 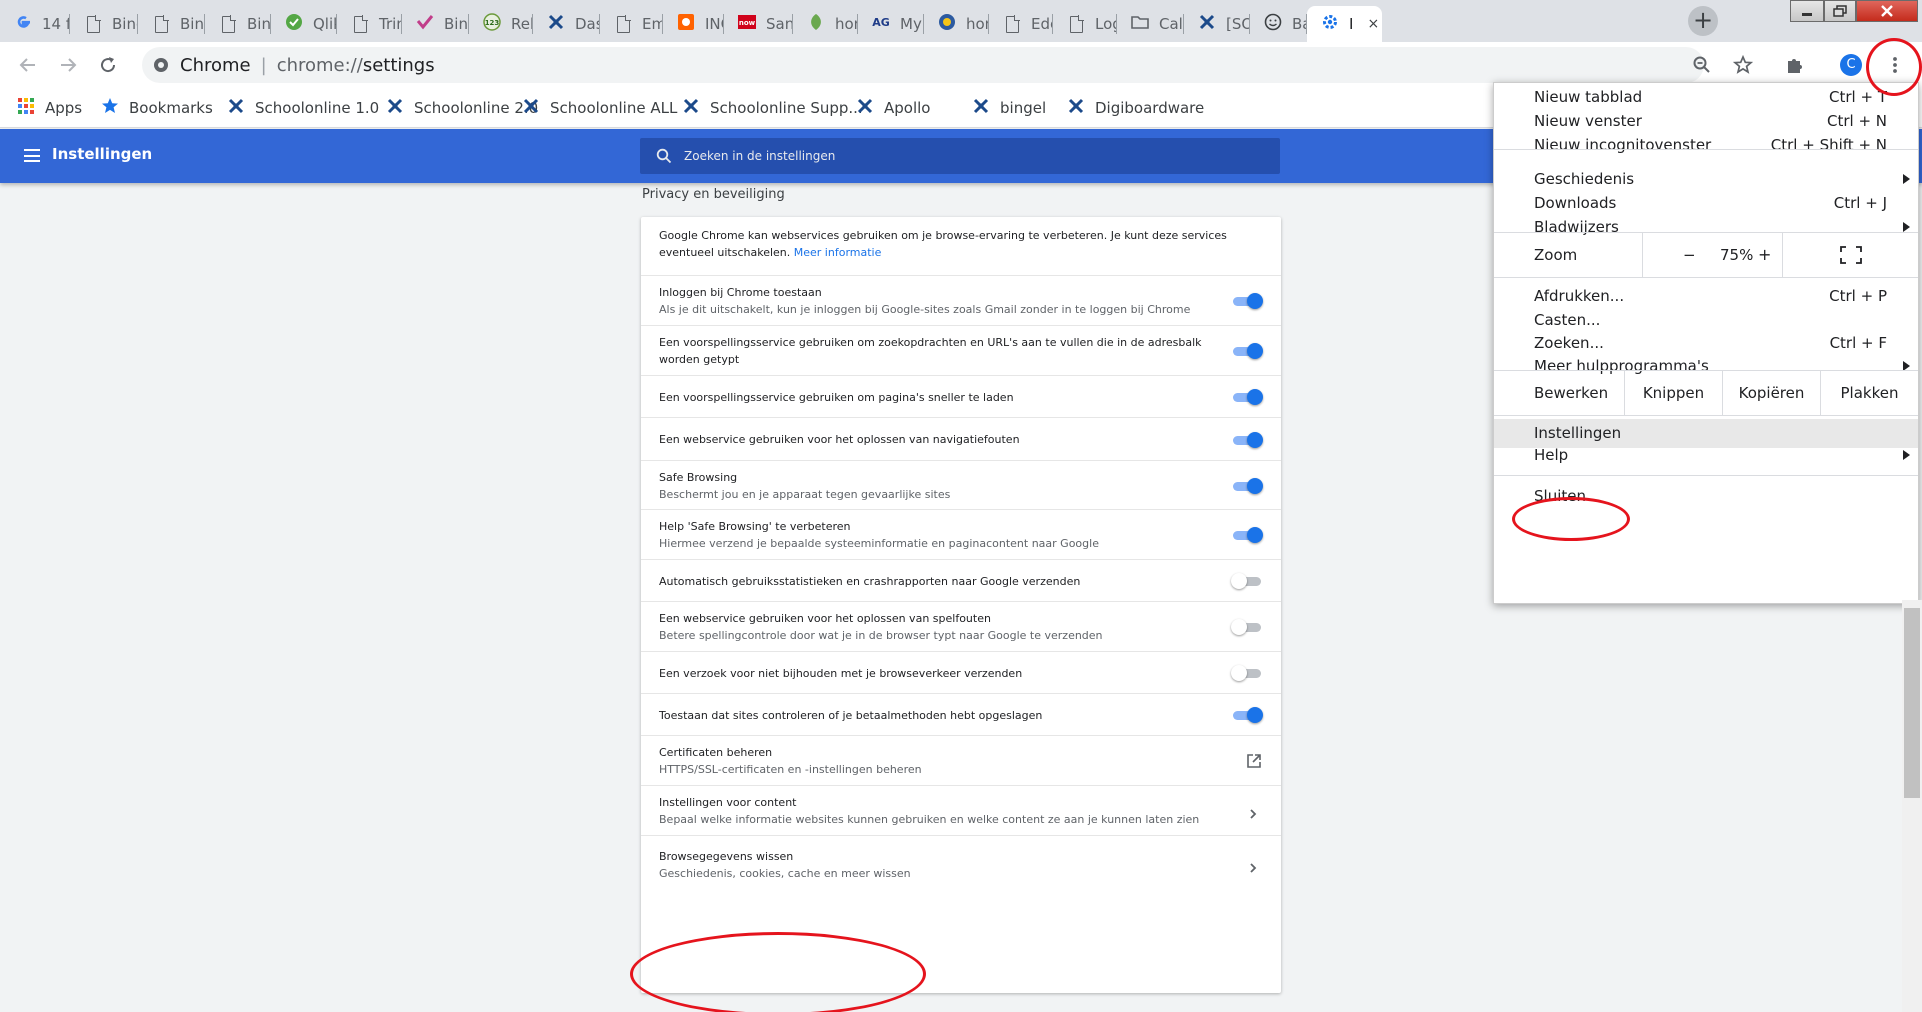 I want to click on menu-item: Nieuw incognitovenster Ctrl + Shift + N, so click(x=1706, y=145).